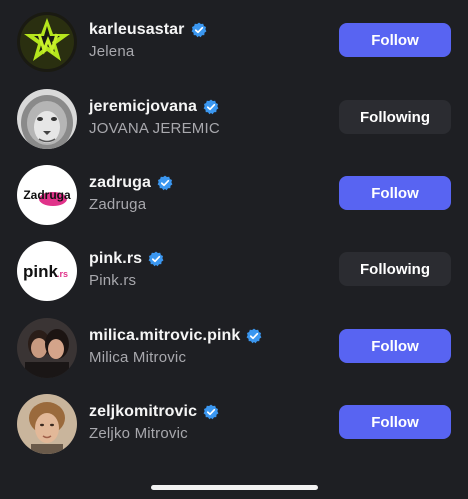 The height and width of the screenshot is (499, 468). I want to click on home-indicator, so click(234, 487).